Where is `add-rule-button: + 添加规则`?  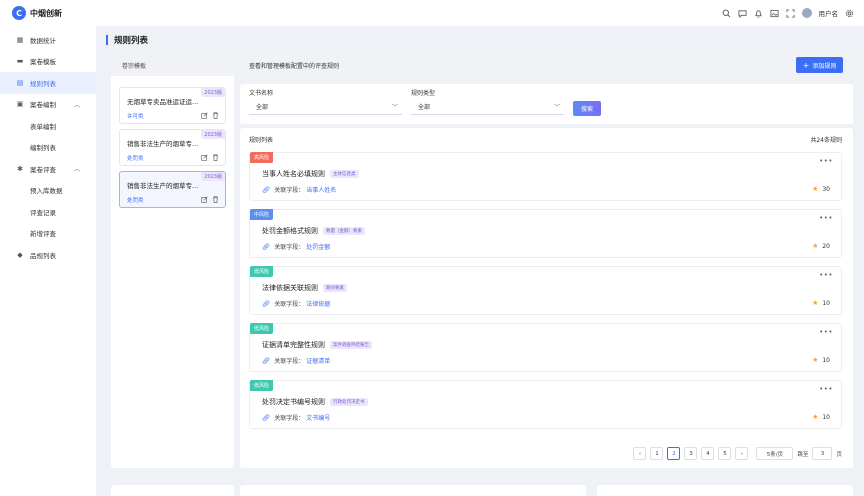 add-rule-button: + 添加规则 is located at coordinates (819, 65).